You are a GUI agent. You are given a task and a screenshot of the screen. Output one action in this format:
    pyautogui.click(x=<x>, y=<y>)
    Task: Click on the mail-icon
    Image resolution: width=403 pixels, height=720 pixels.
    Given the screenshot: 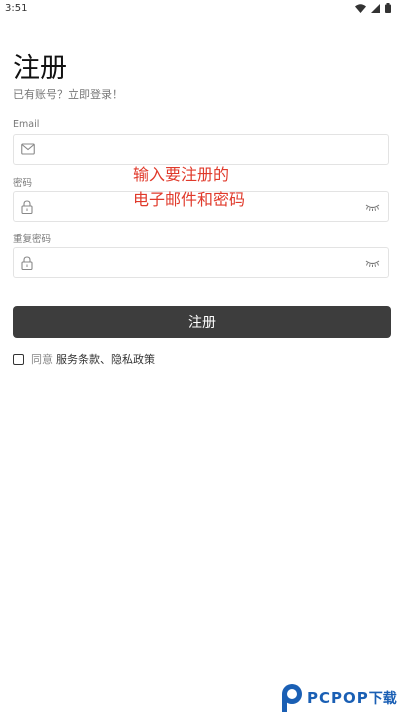 What is the action you would take?
    pyautogui.click(x=28, y=149)
    